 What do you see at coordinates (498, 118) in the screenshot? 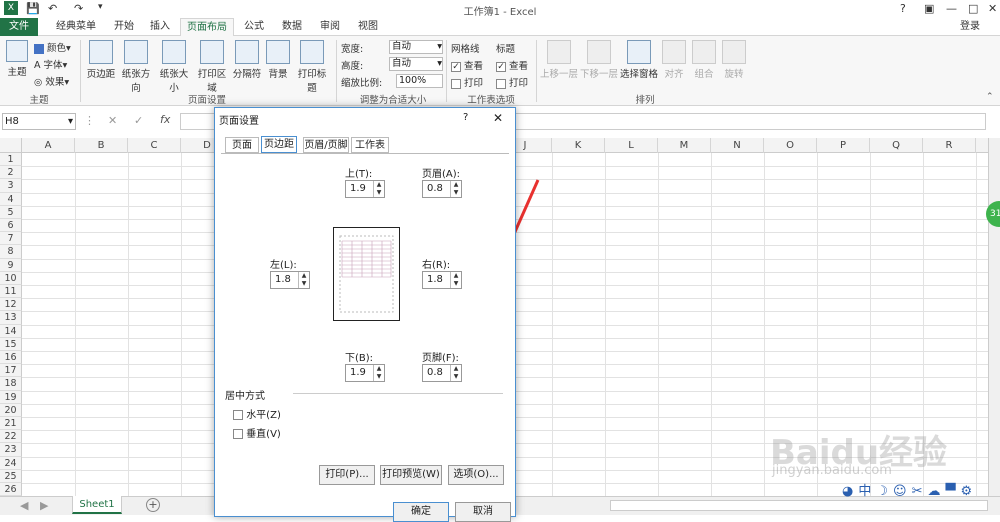
I see `dialog-close-button: ✕` at bounding box center [498, 118].